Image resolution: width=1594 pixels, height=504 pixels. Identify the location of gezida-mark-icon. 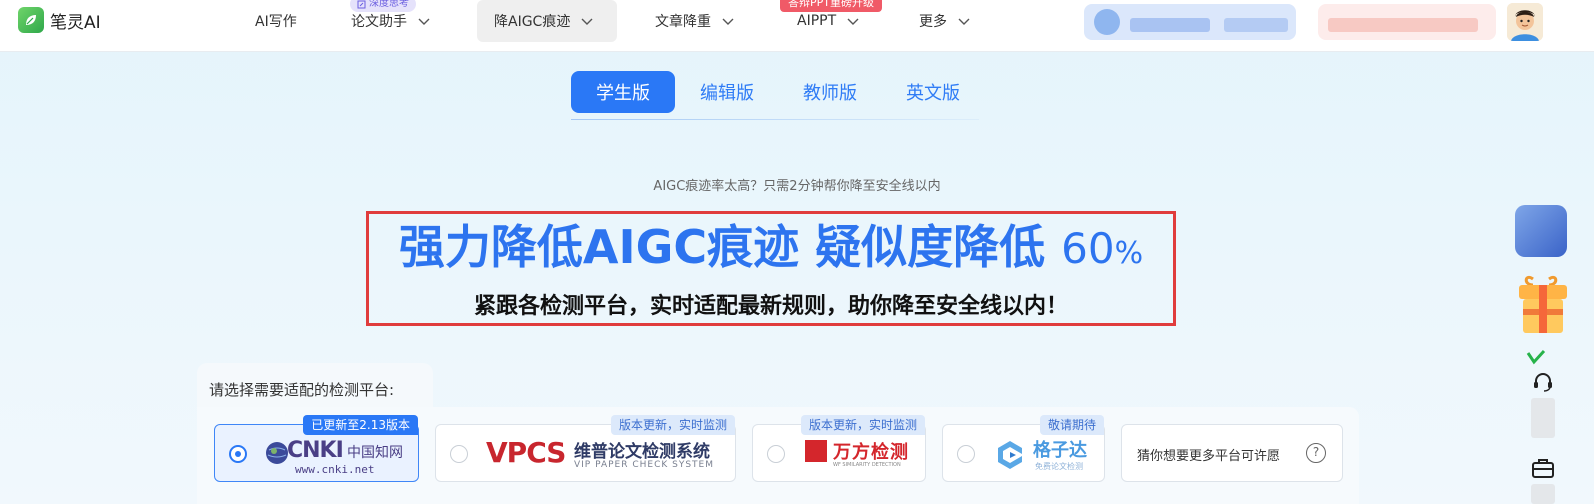
(1010, 455).